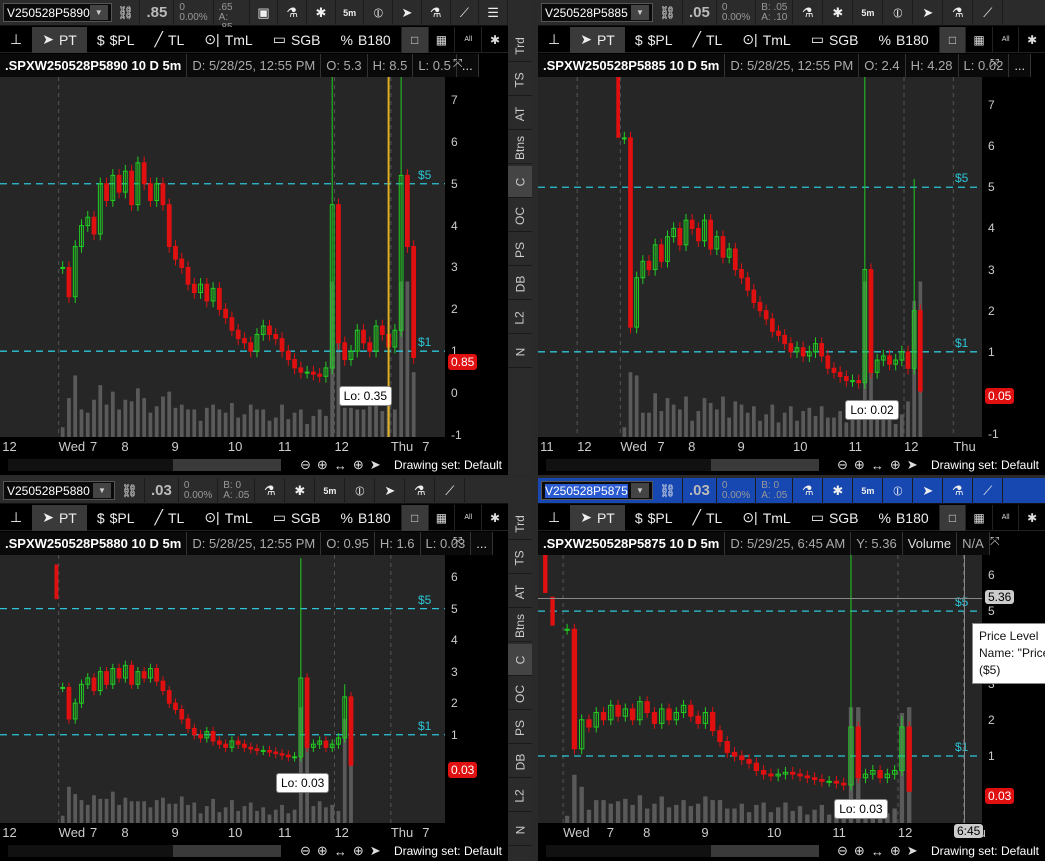  Describe the element at coordinates (597, 490) in the screenshot. I see `symbol-input: V250528P5875 ▼` at that location.